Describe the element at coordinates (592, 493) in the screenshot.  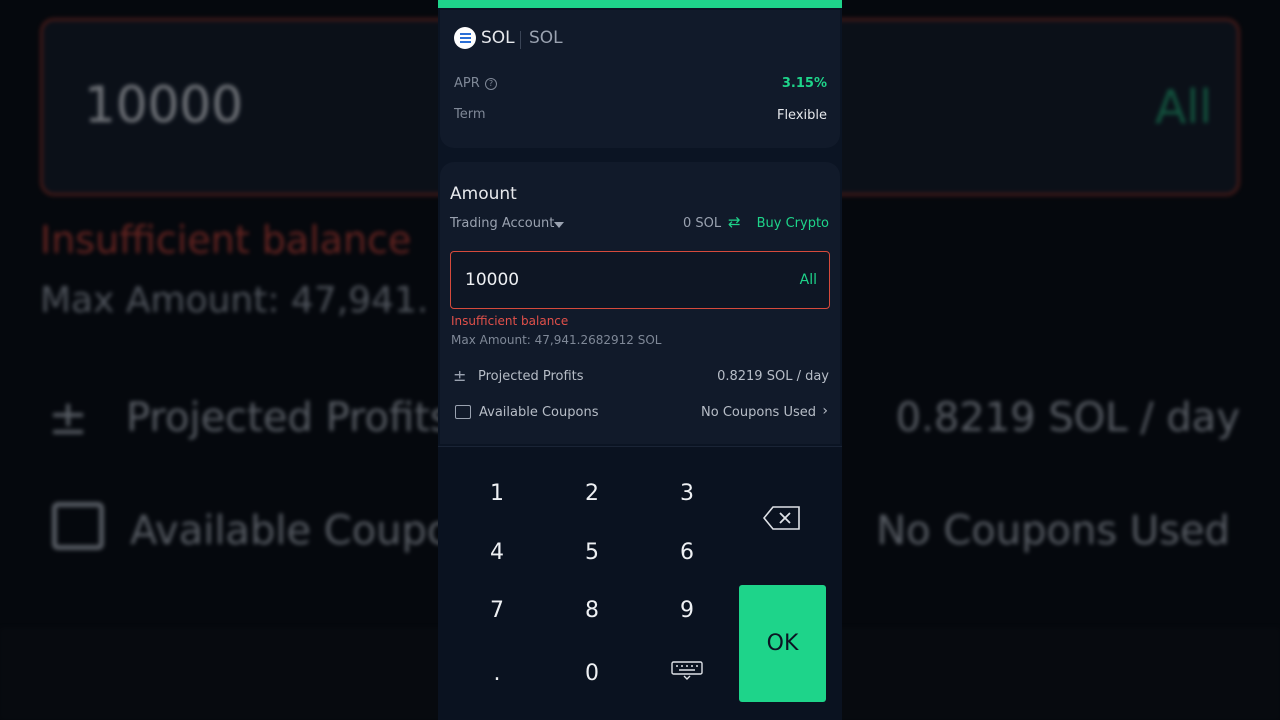
I see `key-2: 2` at that location.